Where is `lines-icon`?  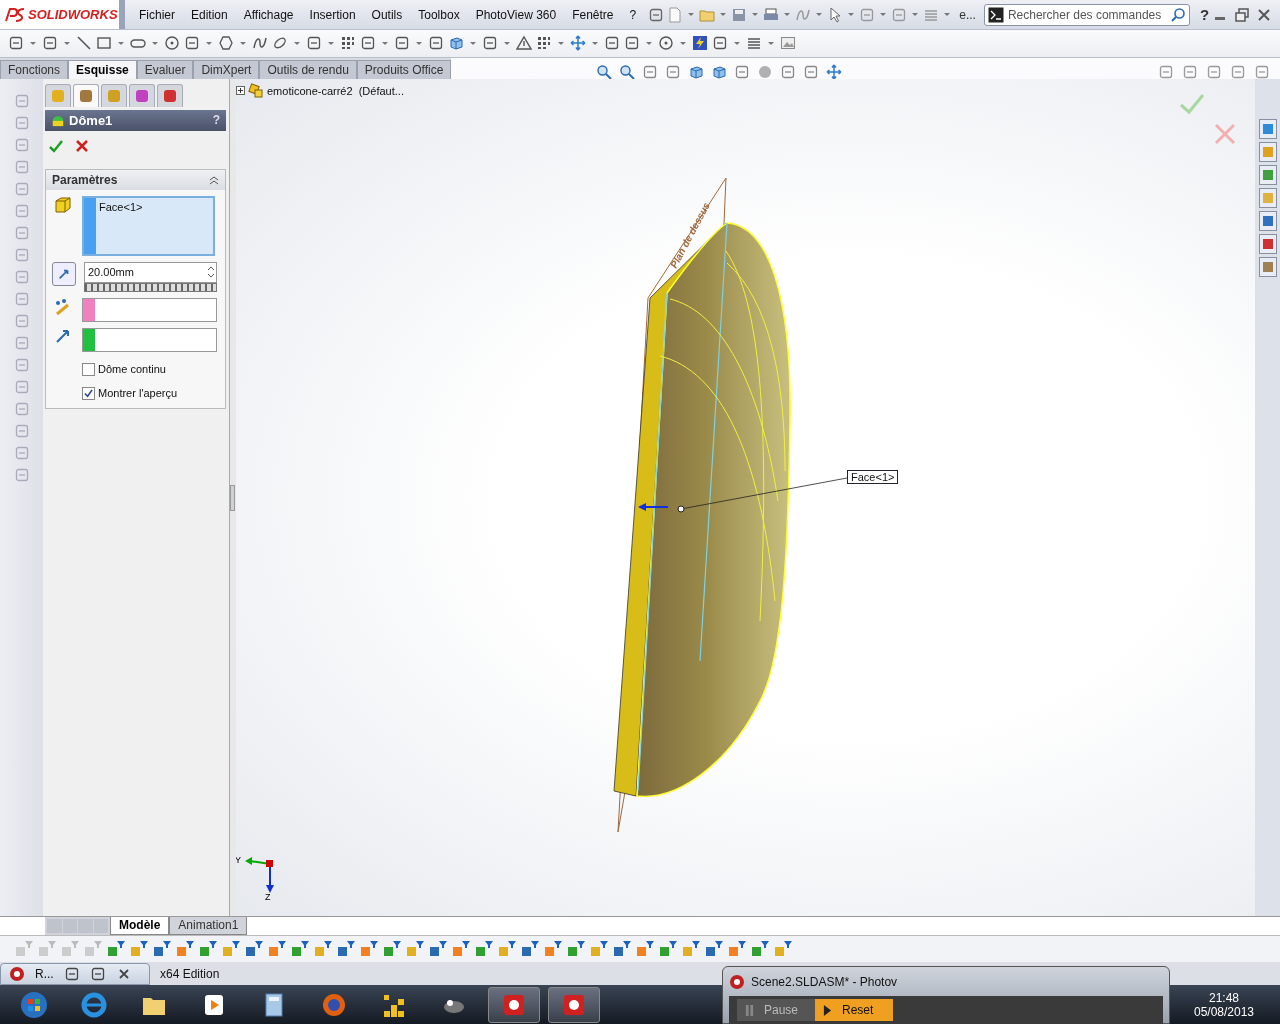
lines-icon is located at coordinates (754, 43).